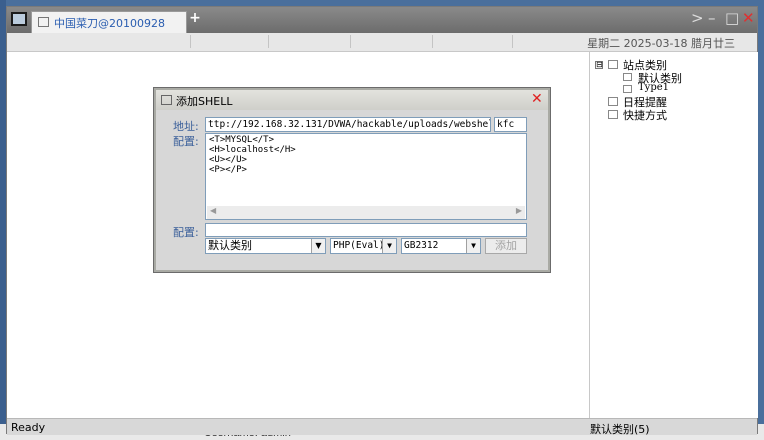  Describe the element at coordinates (19, 19) in the screenshot. I see `app-icon` at that location.